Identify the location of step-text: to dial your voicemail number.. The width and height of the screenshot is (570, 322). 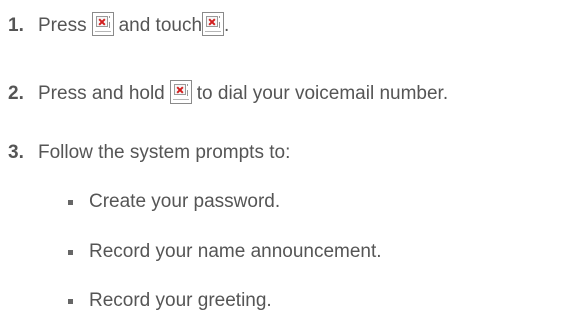
(322, 93).